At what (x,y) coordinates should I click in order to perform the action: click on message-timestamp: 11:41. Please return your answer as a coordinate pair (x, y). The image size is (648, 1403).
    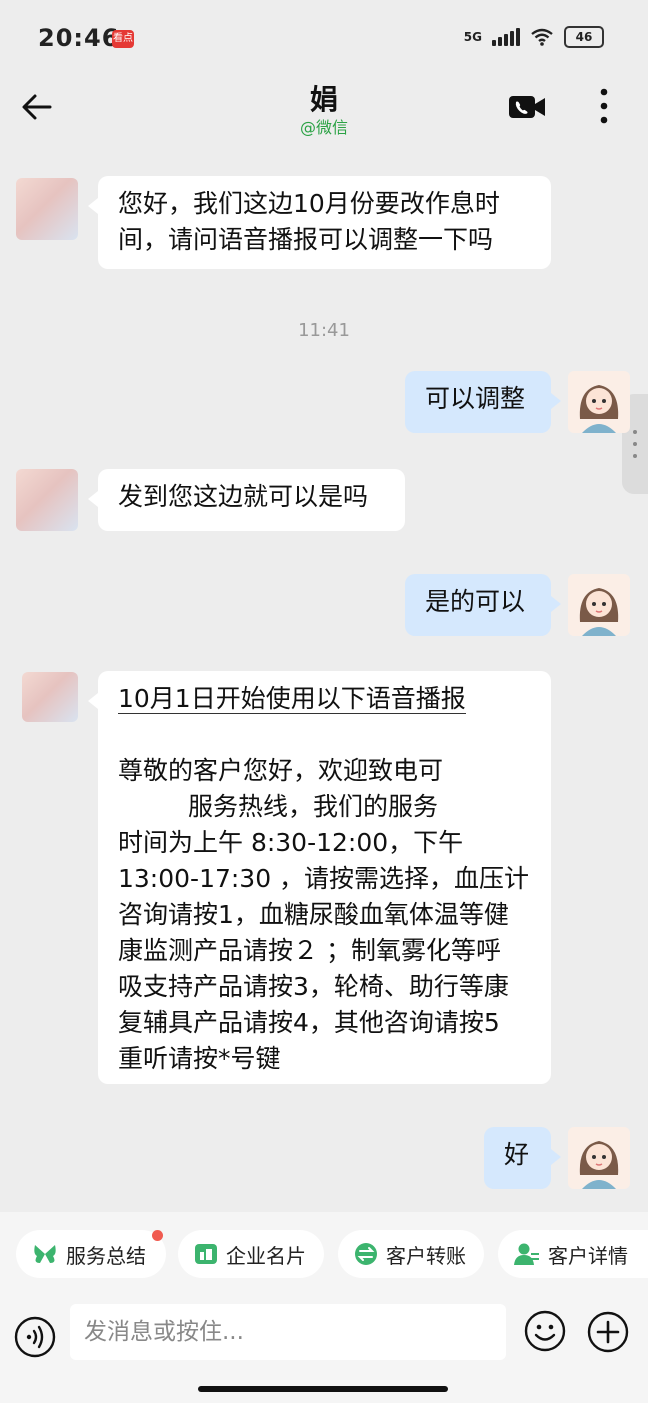
    Looking at the image, I should click on (324, 330).